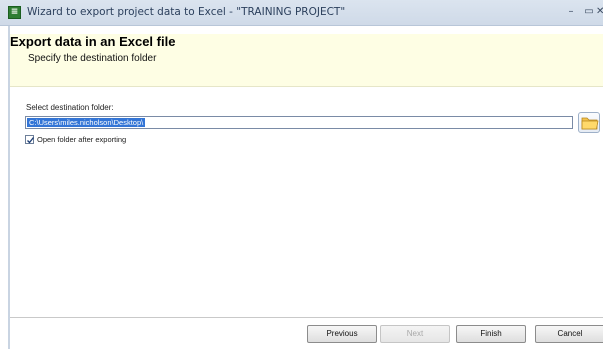 The image size is (603, 349). What do you see at coordinates (306, 317) in the screenshot?
I see `footer-divider` at bounding box center [306, 317].